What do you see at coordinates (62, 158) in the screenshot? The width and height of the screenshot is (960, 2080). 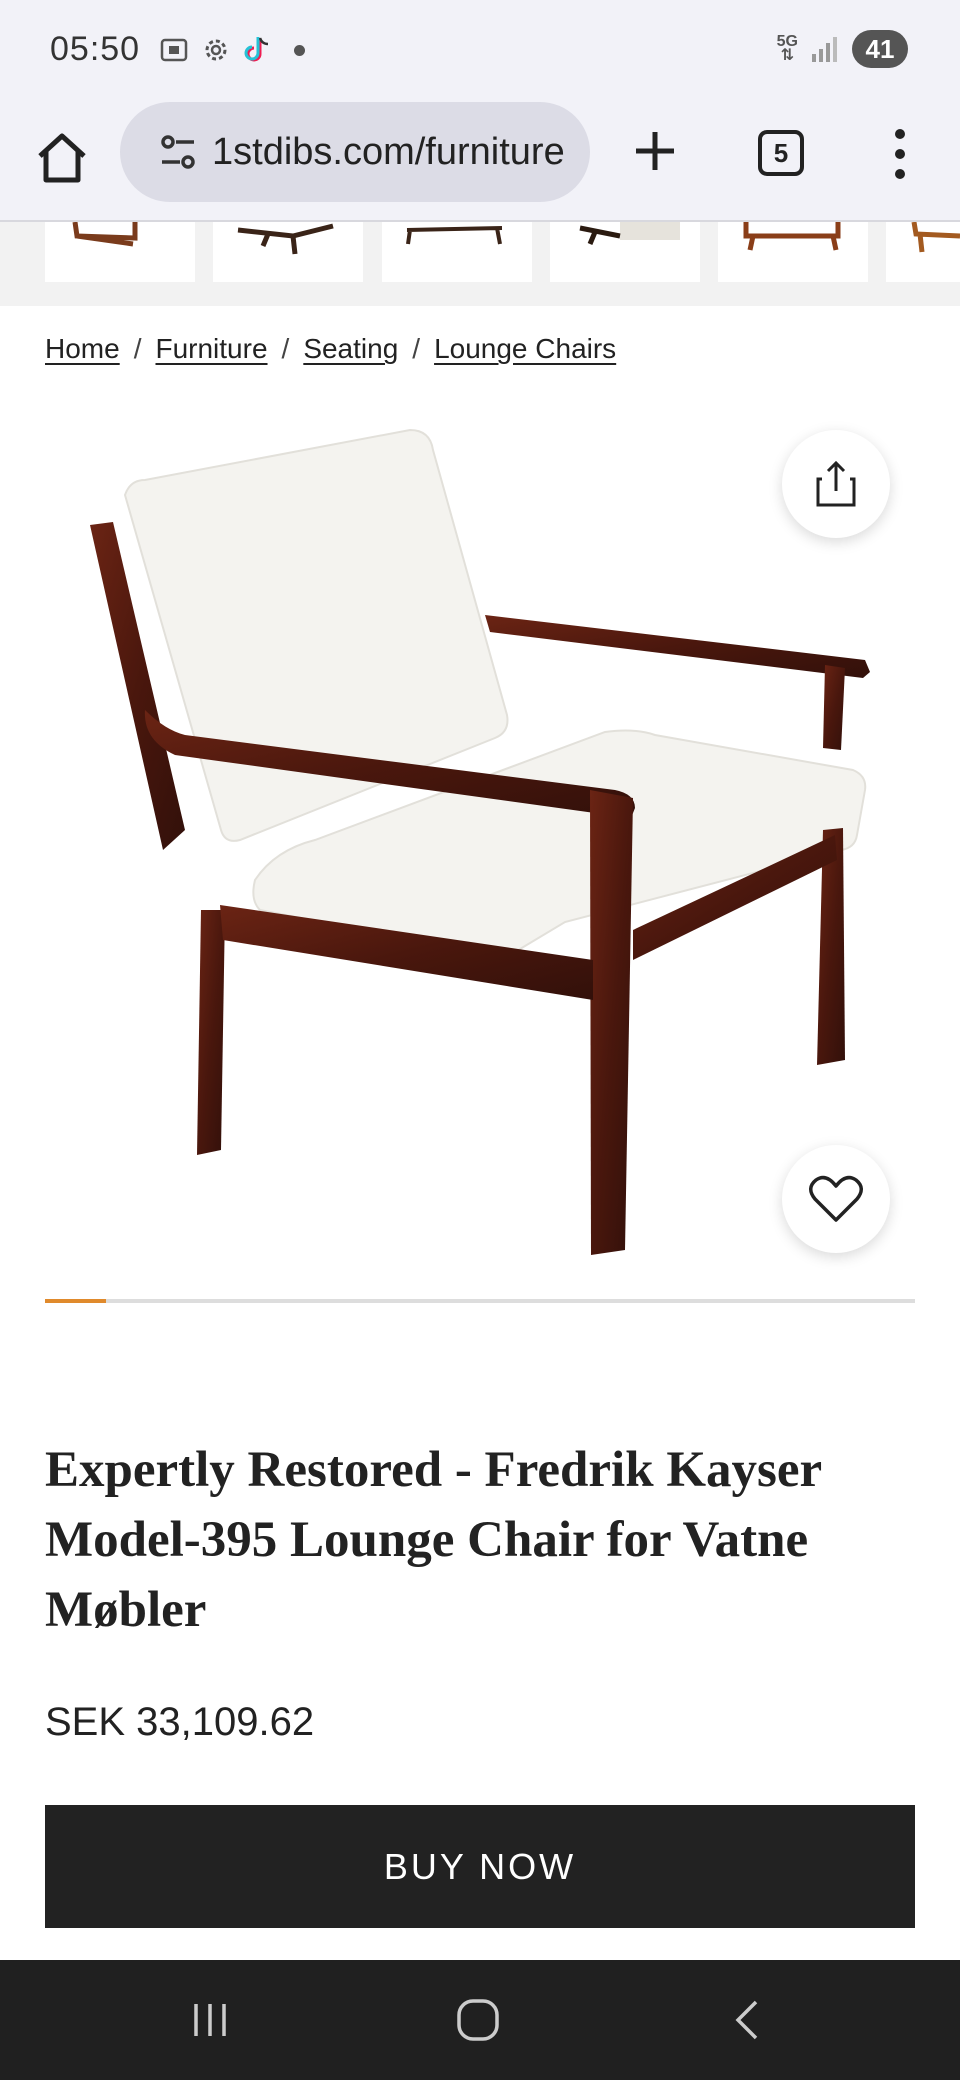 I see `home-icon` at bounding box center [62, 158].